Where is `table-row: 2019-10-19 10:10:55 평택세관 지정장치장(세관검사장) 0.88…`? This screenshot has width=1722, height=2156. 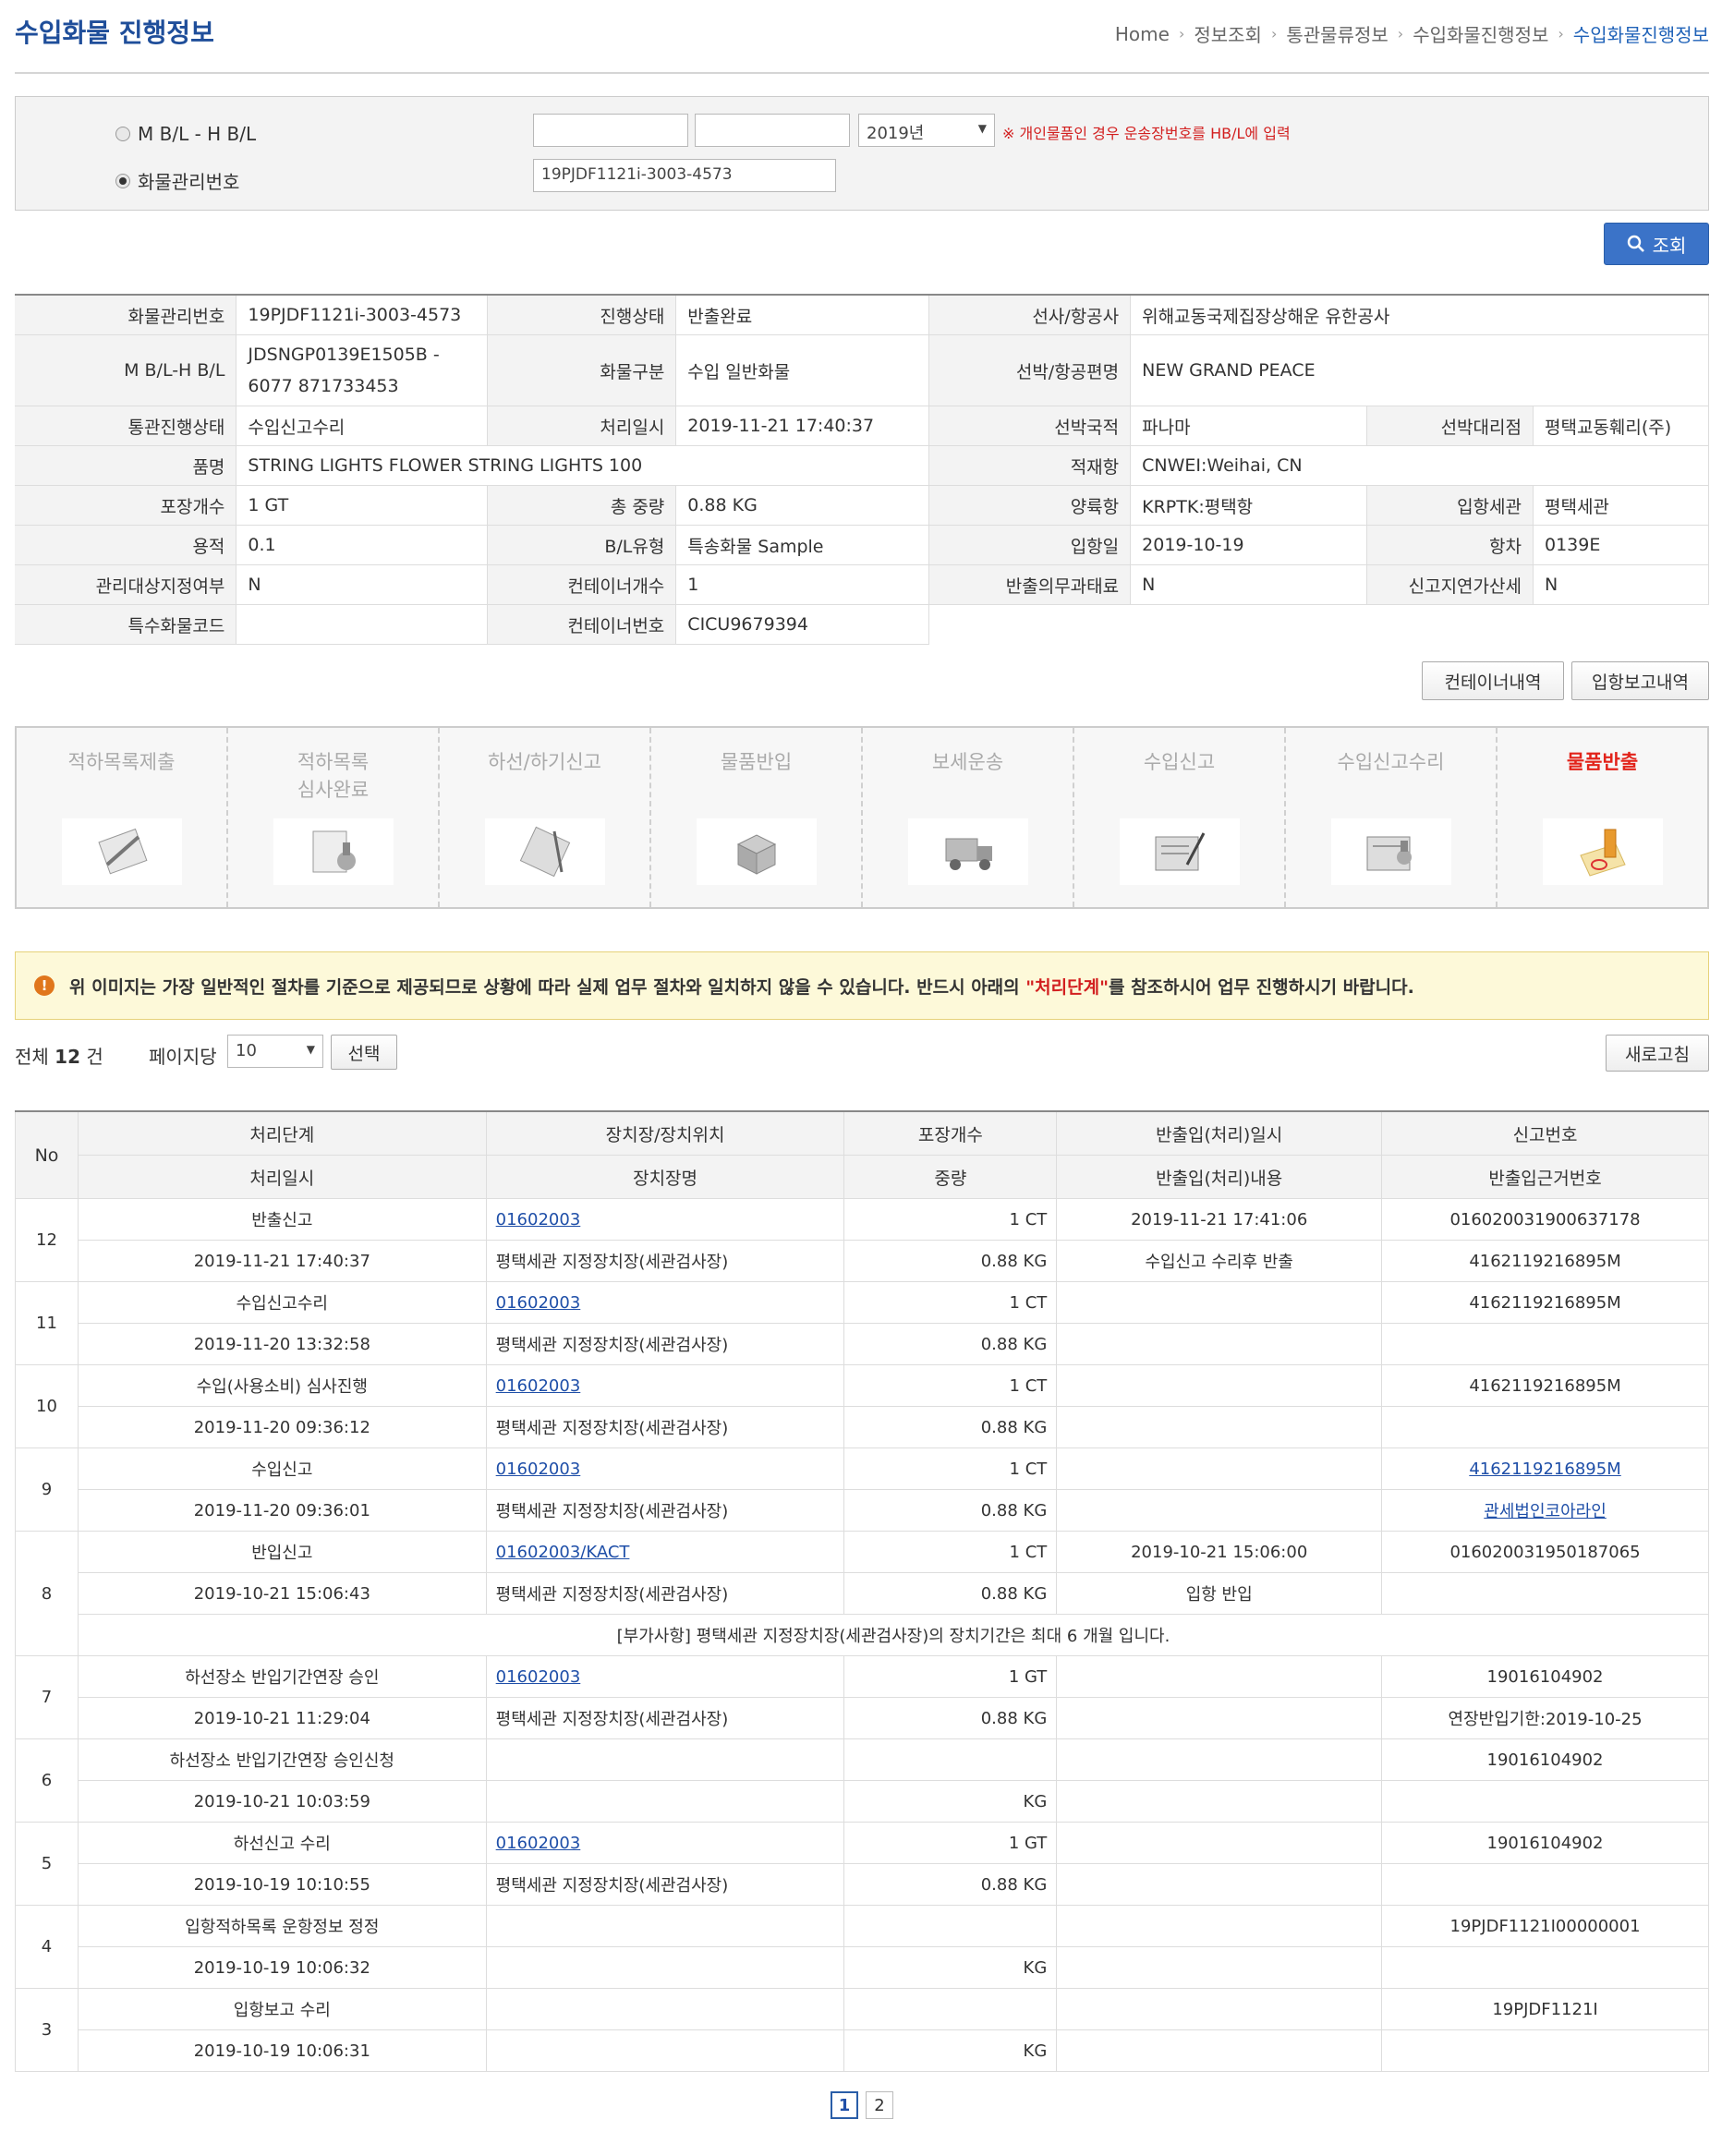 table-row: 2019-10-19 10:10:55 평택세관 지정장치장(세관검사장) 0.88… is located at coordinates (862, 1884).